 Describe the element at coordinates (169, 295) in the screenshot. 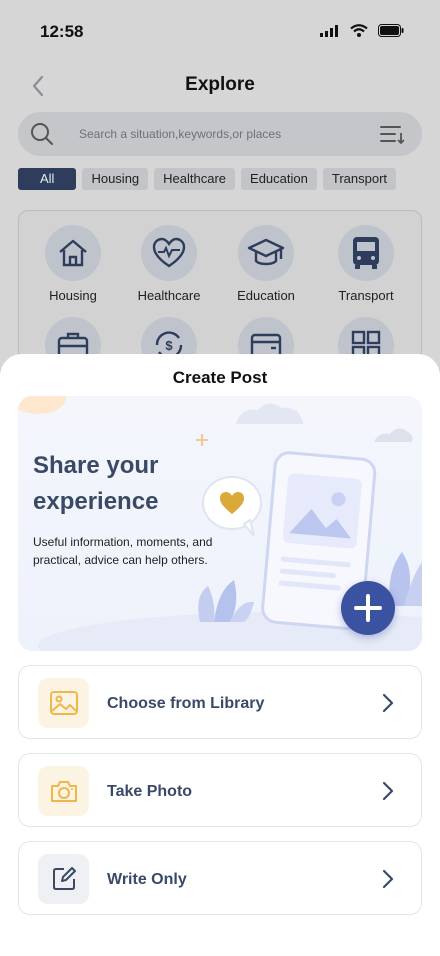

I see `category-label: Healthcare` at that location.